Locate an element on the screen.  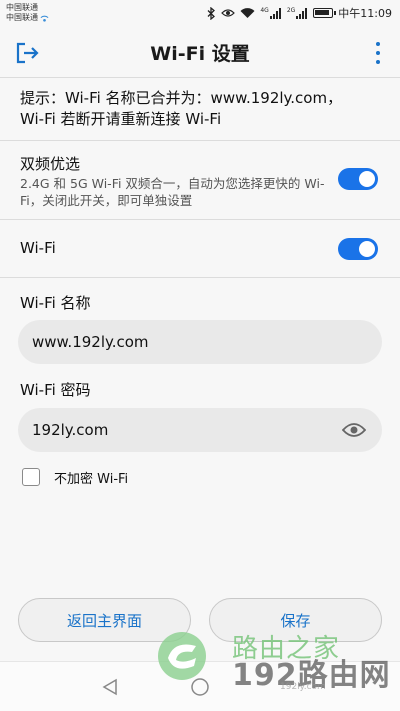
eye-comfort-icon is located at coordinates (228, 13).